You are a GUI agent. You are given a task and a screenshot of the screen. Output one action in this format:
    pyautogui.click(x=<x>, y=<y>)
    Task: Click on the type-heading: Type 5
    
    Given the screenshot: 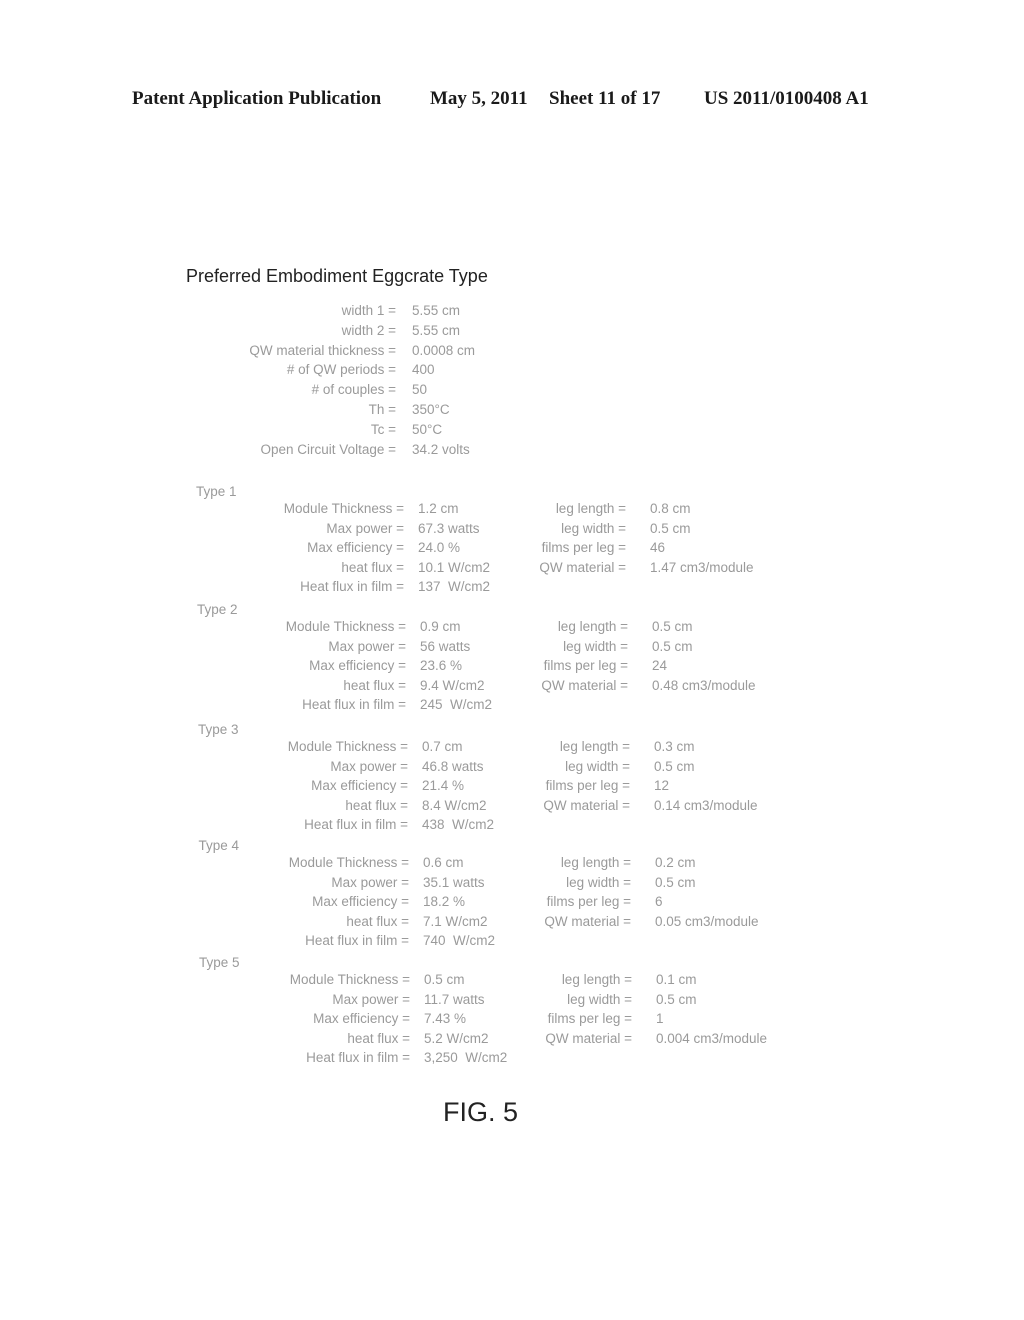 What is the action you would take?
    pyautogui.click(x=219, y=962)
    